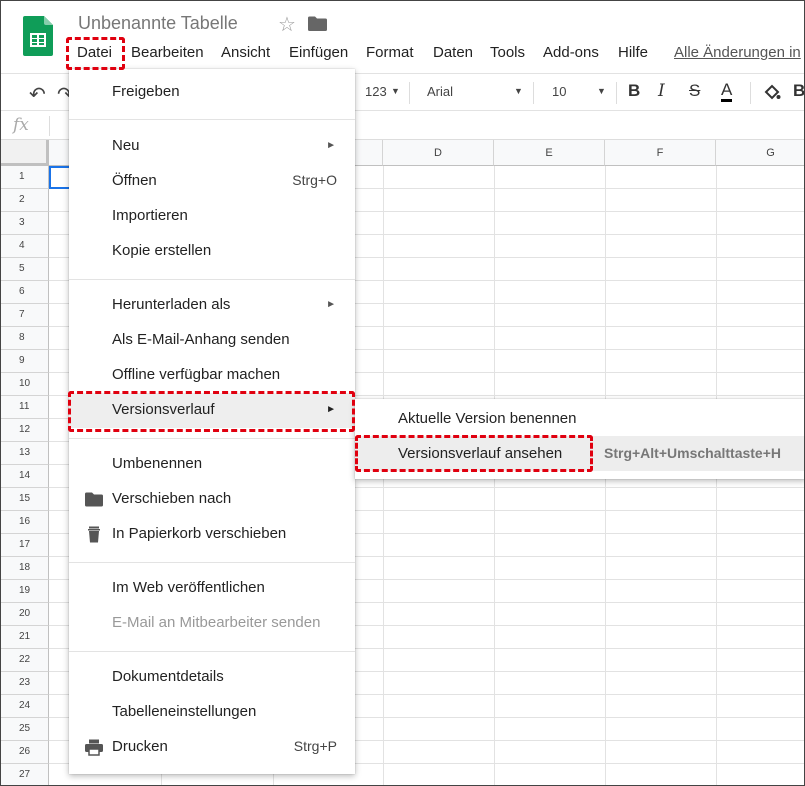  What do you see at coordinates (25, 338) in the screenshot?
I see `row-header-8: 8` at bounding box center [25, 338].